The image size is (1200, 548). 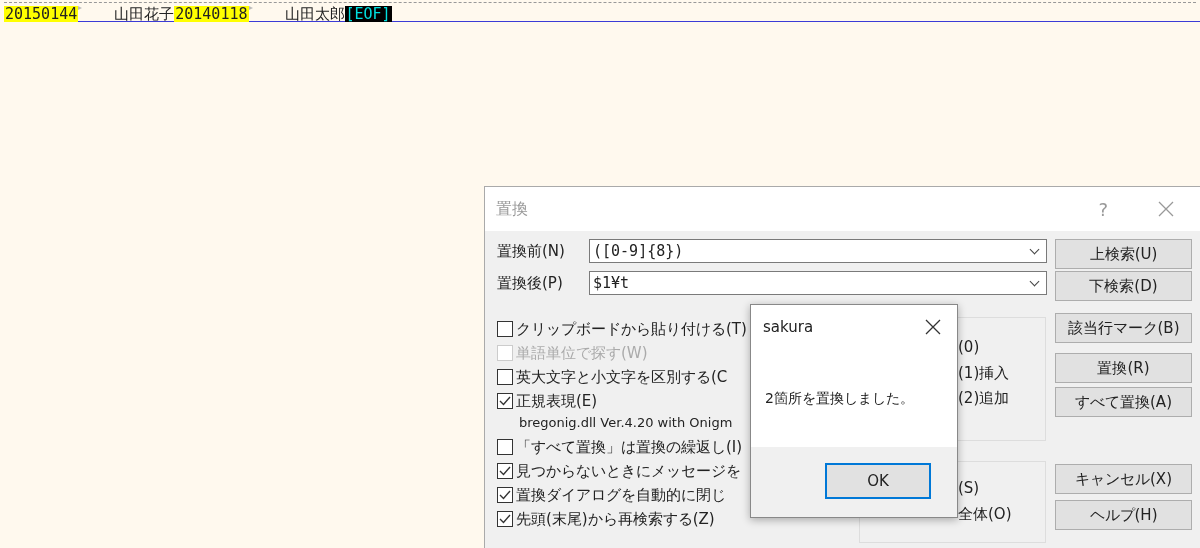 What do you see at coordinates (557, 401) in the screenshot?
I see `checkbox-label: 正規表現(E)` at bounding box center [557, 401].